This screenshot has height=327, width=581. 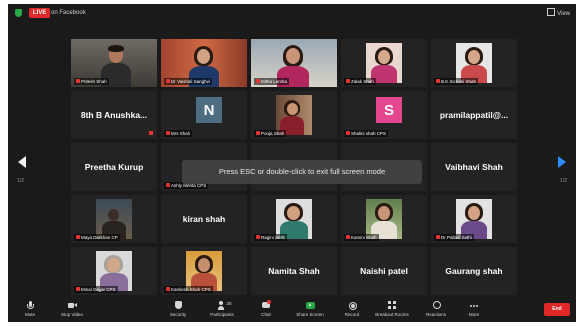 What do you see at coordinates (271, 237) in the screenshot?
I see `participant-name: Ragini Sethi` at bounding box center [271, 237].